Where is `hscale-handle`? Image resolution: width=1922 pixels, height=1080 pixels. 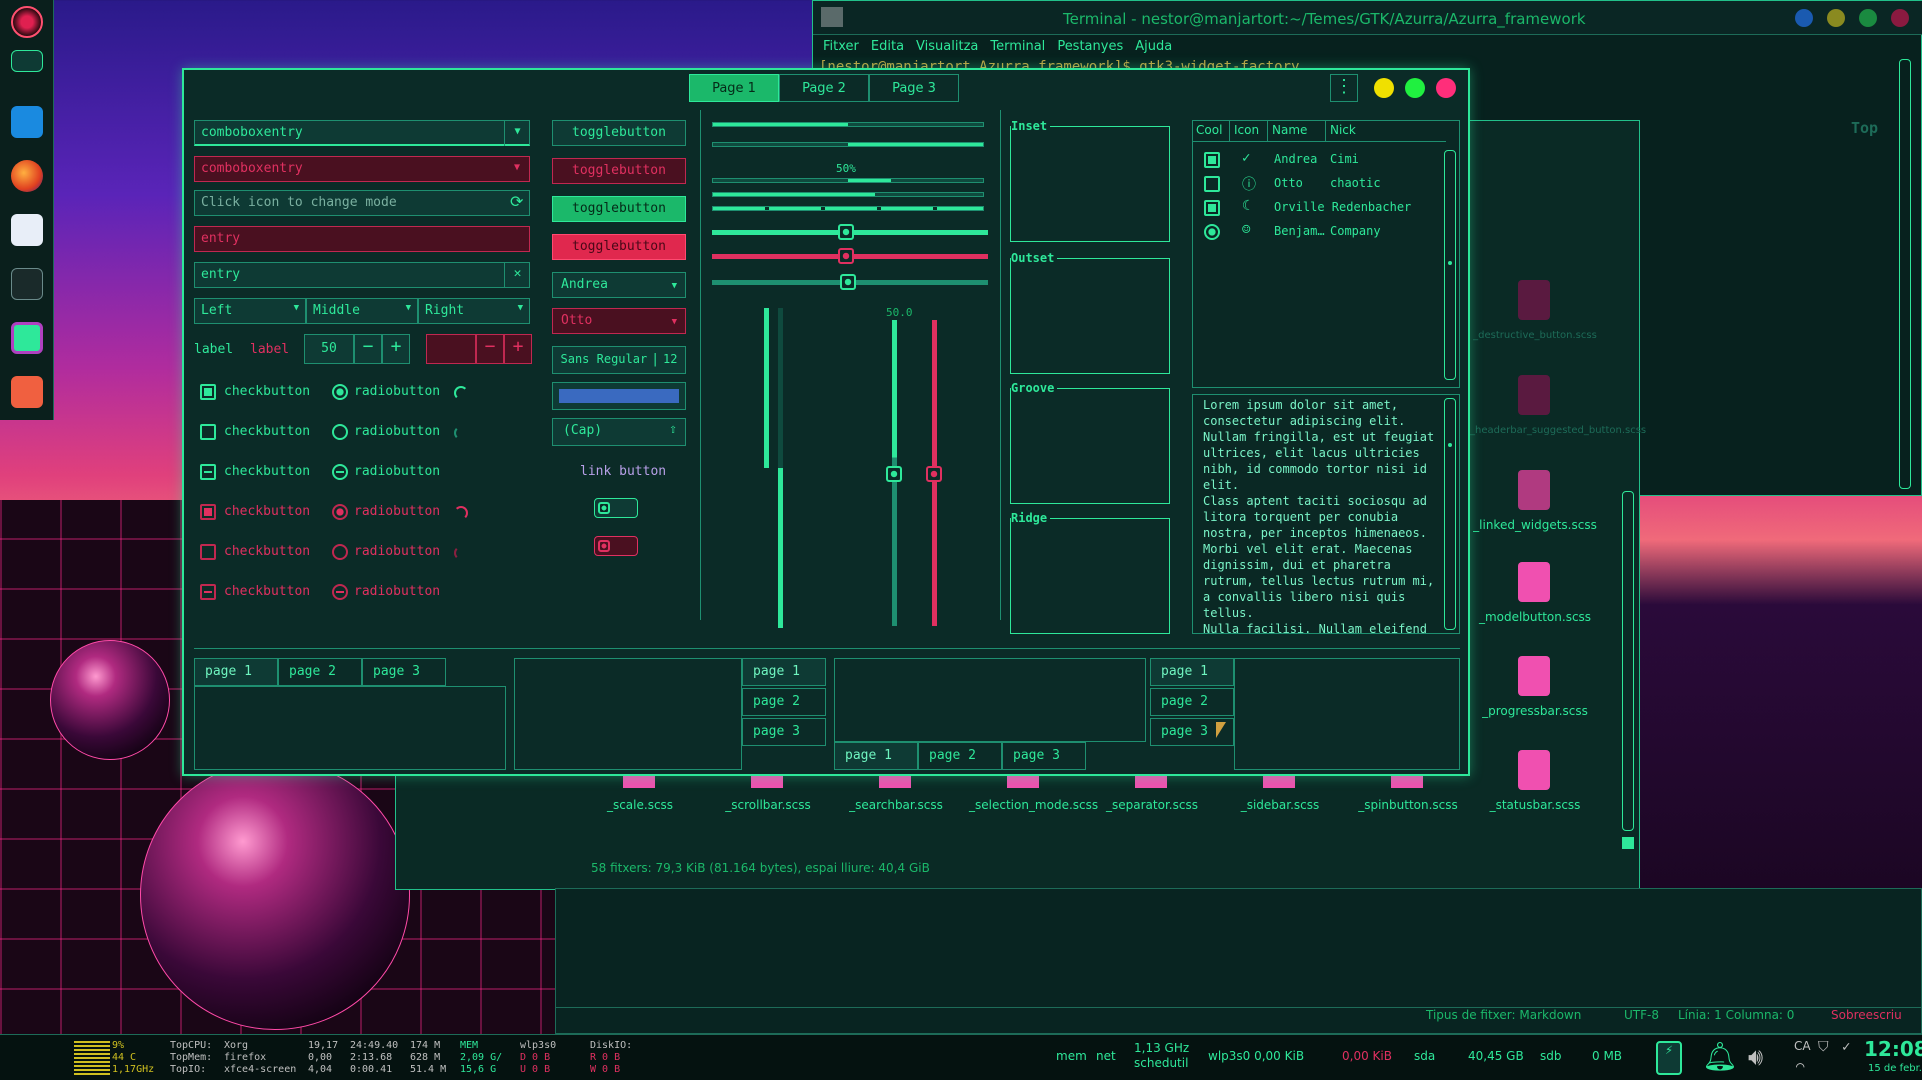 hscale-handle is located at coordinates (846, 232).